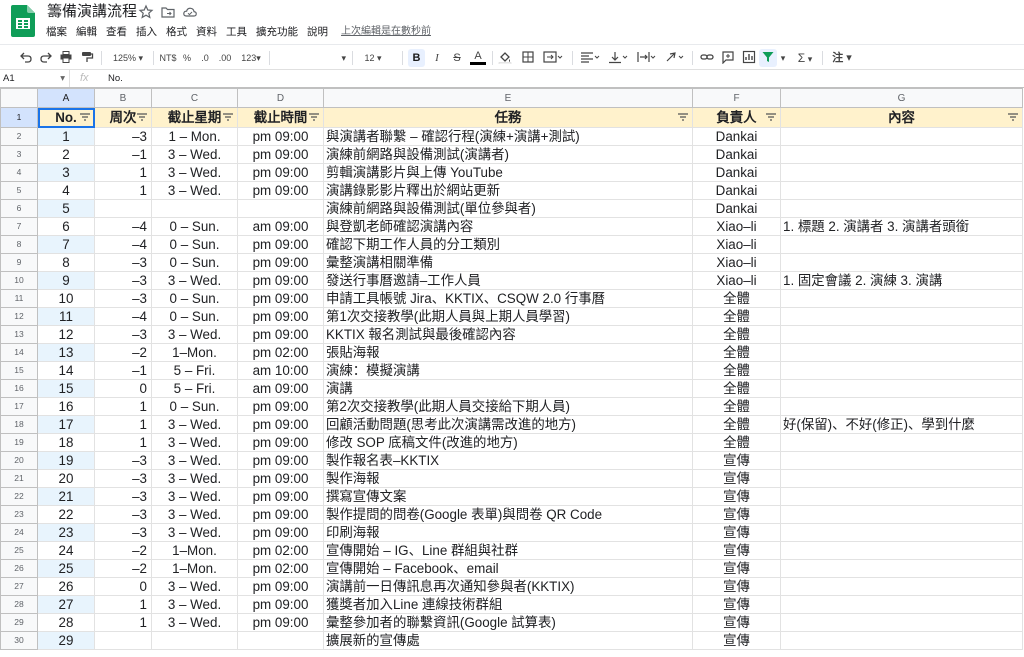  Describe the element at coordinates (19, 316) in the screenshot. I see `row-header: 12` at that location.